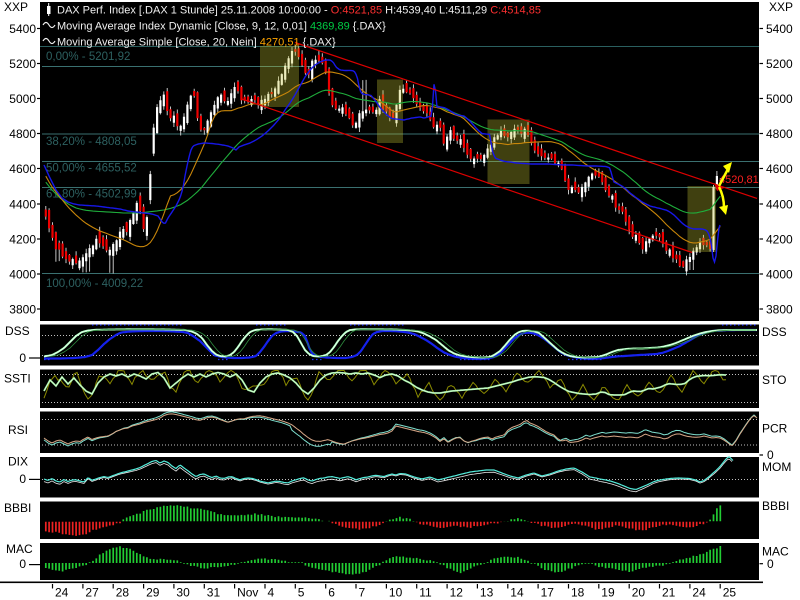  What do you see at coordinates (669, 593) in the screenshot?
I see `svg-text: 21` at bounding box center [669, 593].